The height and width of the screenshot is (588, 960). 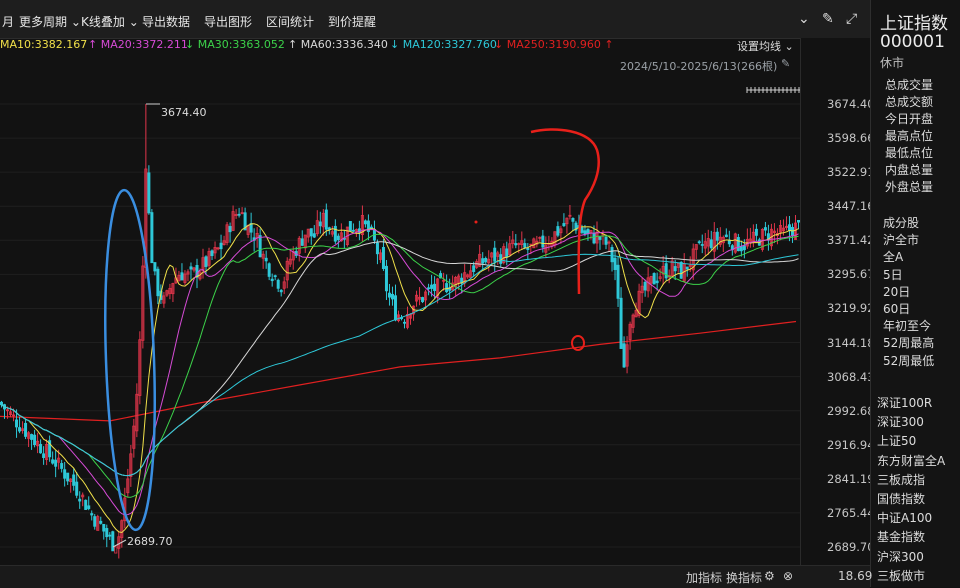 I want to click on date-range-label: 2024/5/10-2025/6/13(266根), so click(x=699, y=66).